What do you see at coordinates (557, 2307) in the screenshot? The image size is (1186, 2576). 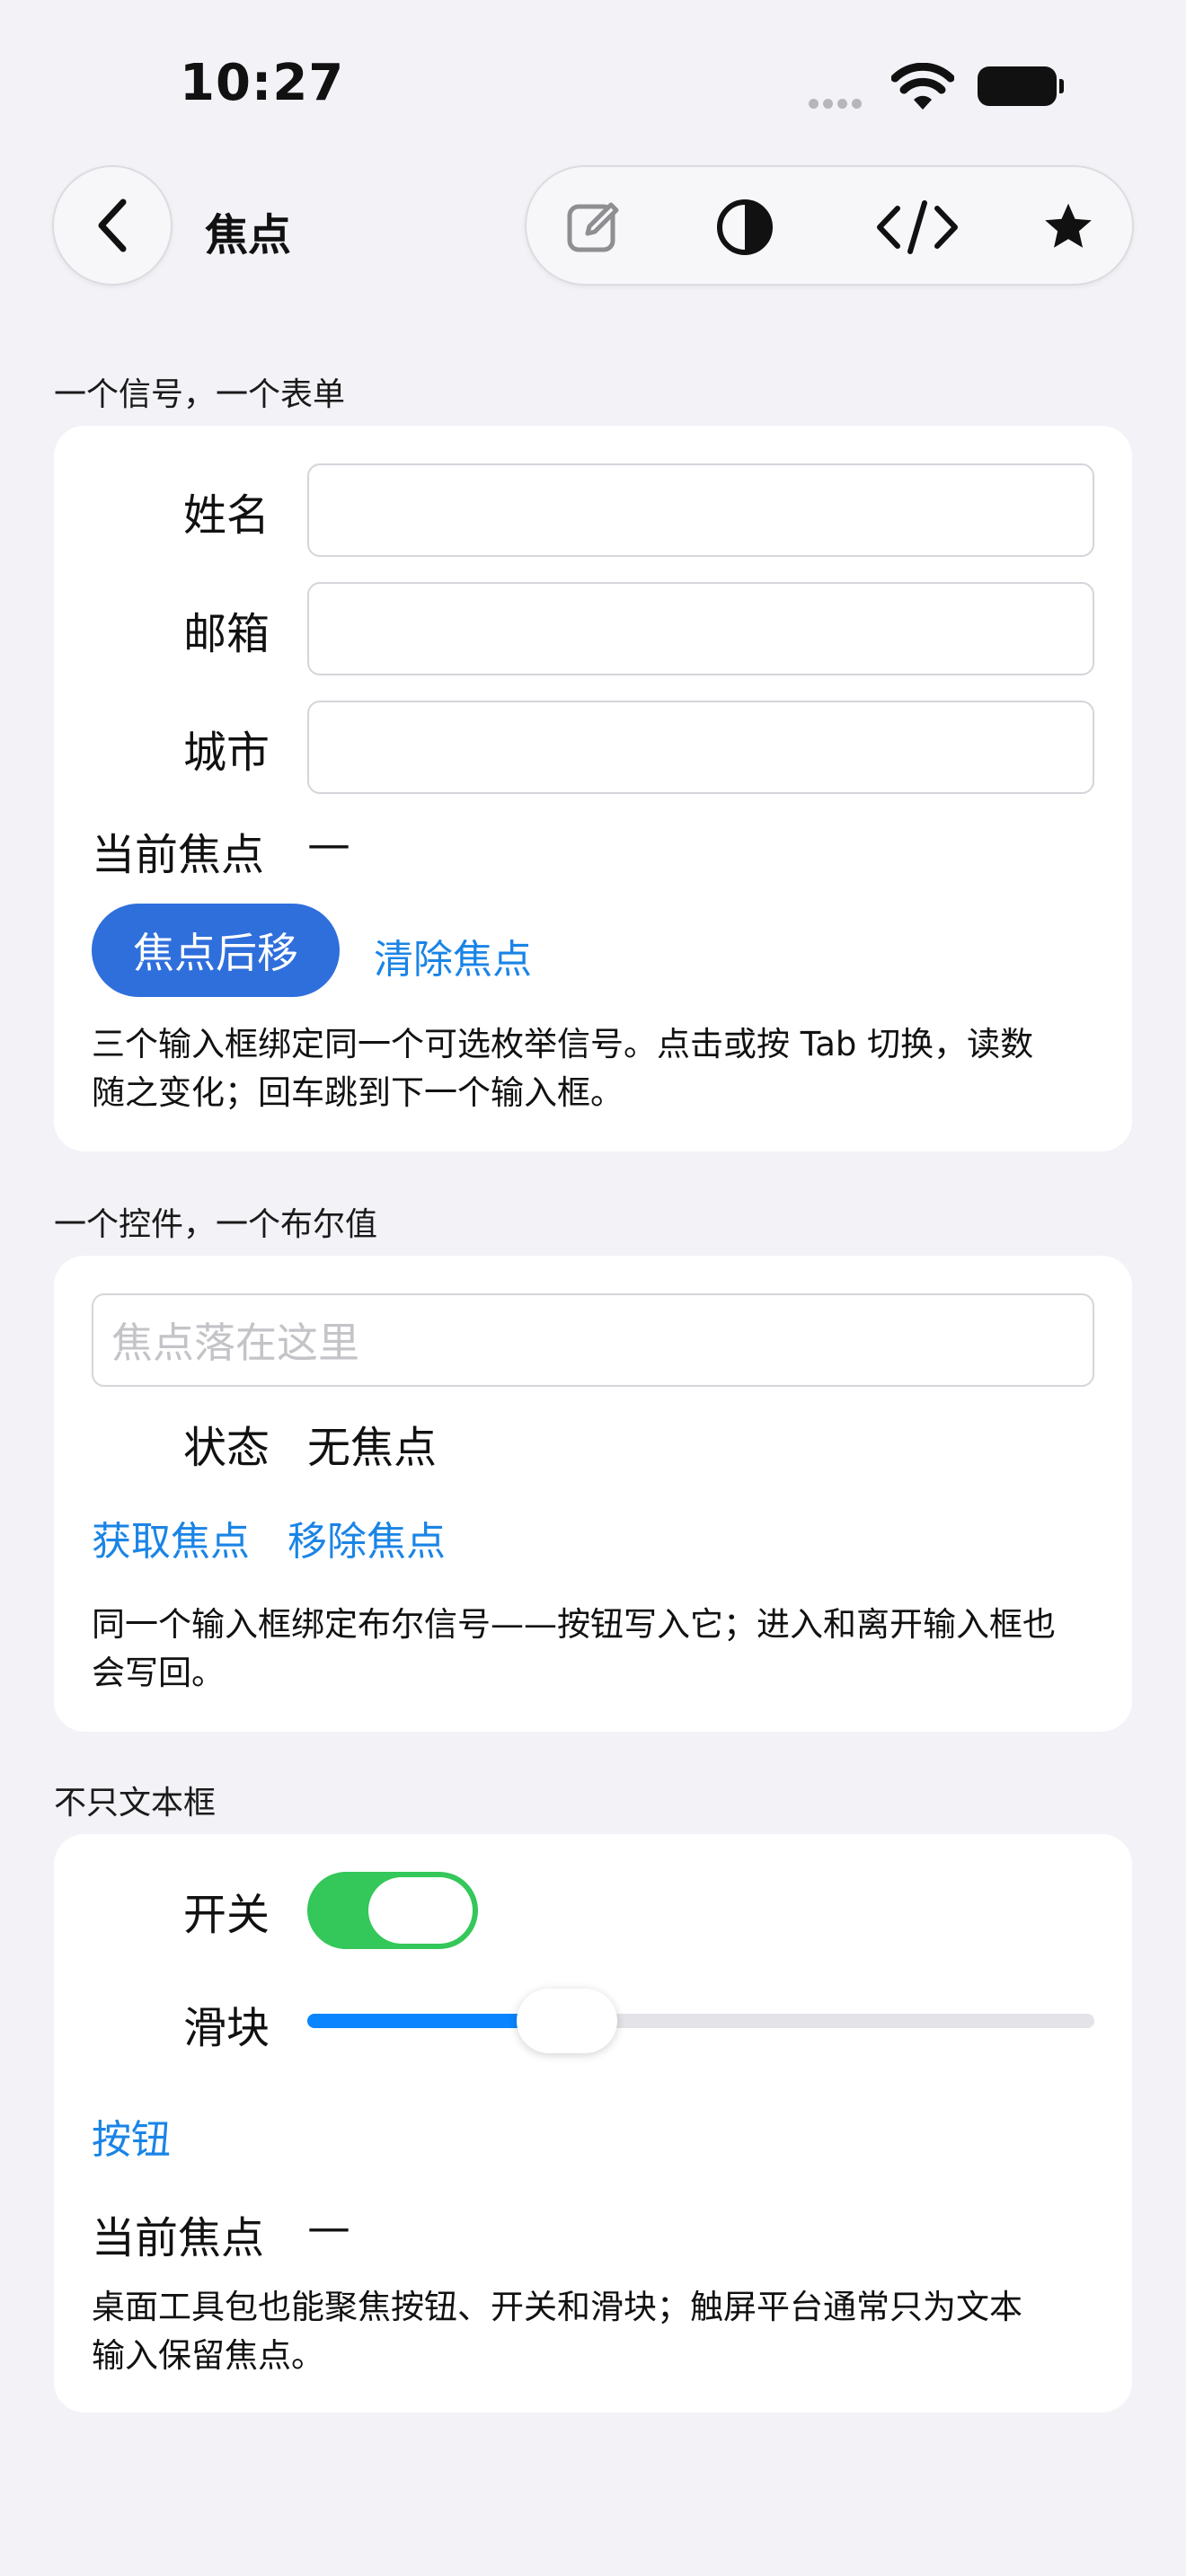 I see `description-line-1: 桌面工具包也能聚焦按钮、开关和滑块；触屏平台通常只为文本` at bounding box center [557, 2307].